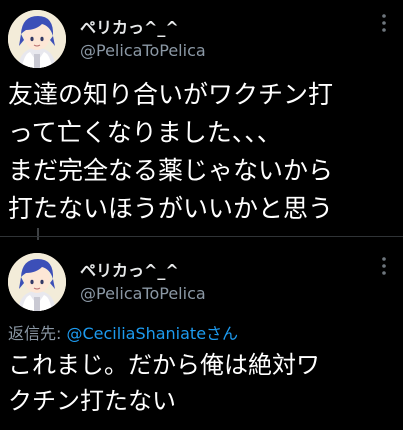 The image size is (403, 430). I want to click on tweet-text-line: これまじ。だから俺は絶対ワ, so click(164, 365).